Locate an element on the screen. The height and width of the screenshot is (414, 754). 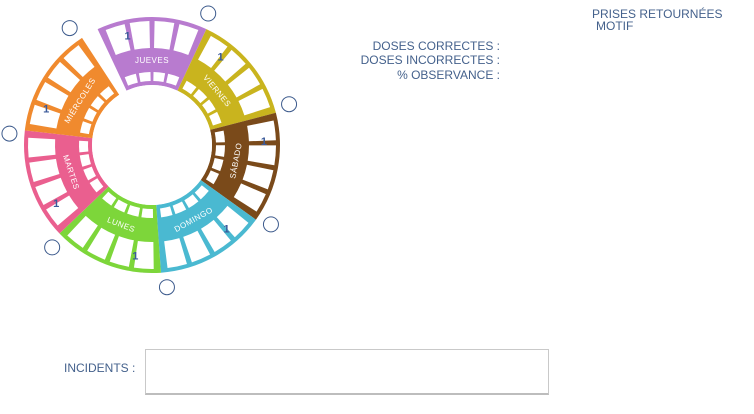
doses-incorrectes-label: DOSES INCORRECTES : is located at coordinates (430, 60).